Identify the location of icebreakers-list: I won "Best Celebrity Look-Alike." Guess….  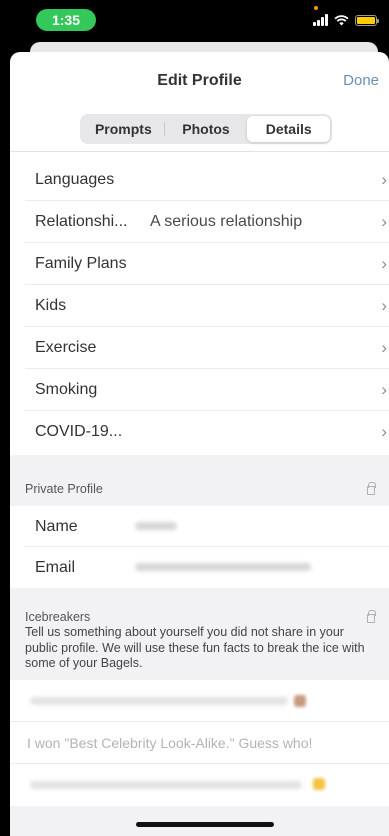
(199, 743).